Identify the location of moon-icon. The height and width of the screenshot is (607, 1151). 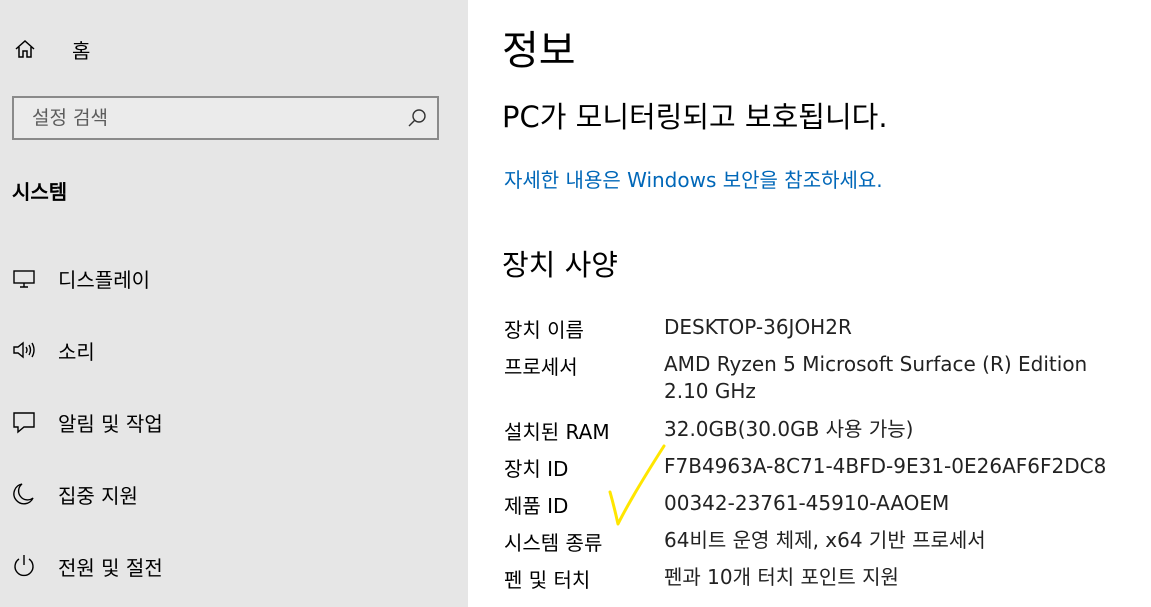
(24, 494).